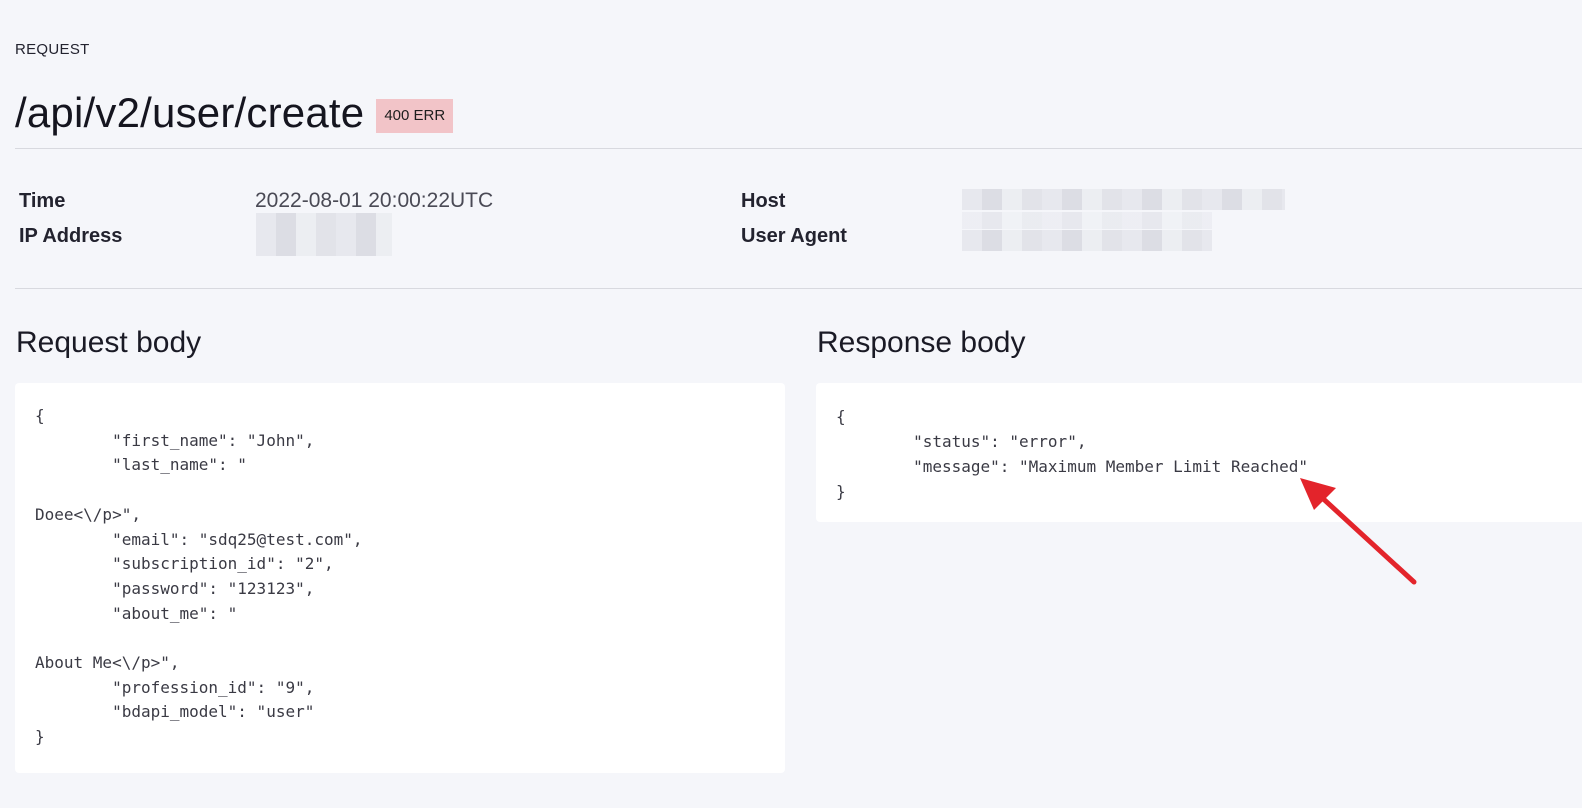 This screenshot has height=808, width=1582. Describe the element at coordinates (1087, 240) in the screenshot. I see `user-agent-redacted` at that location.